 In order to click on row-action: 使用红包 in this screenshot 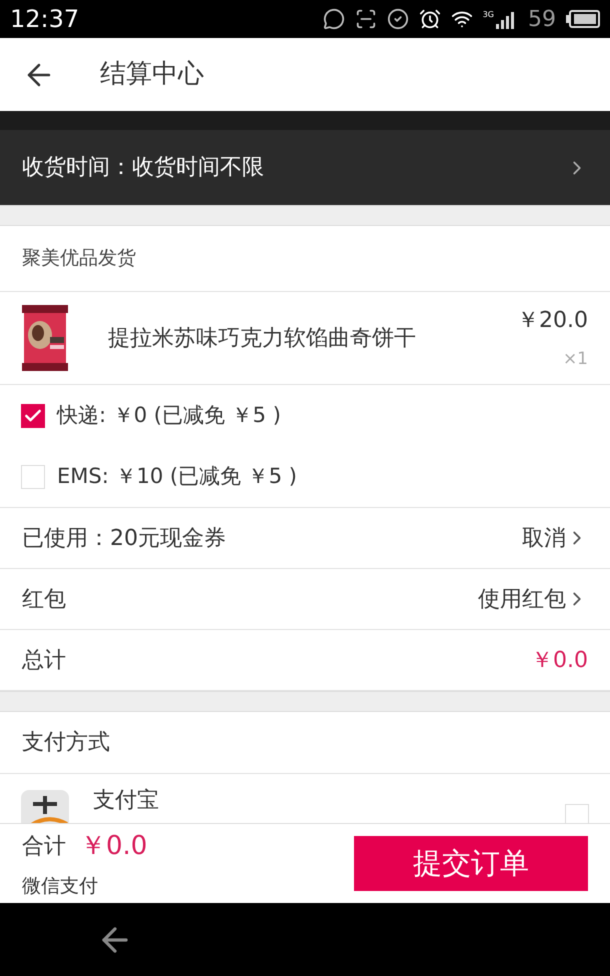, I will do `click(522, 600)`.